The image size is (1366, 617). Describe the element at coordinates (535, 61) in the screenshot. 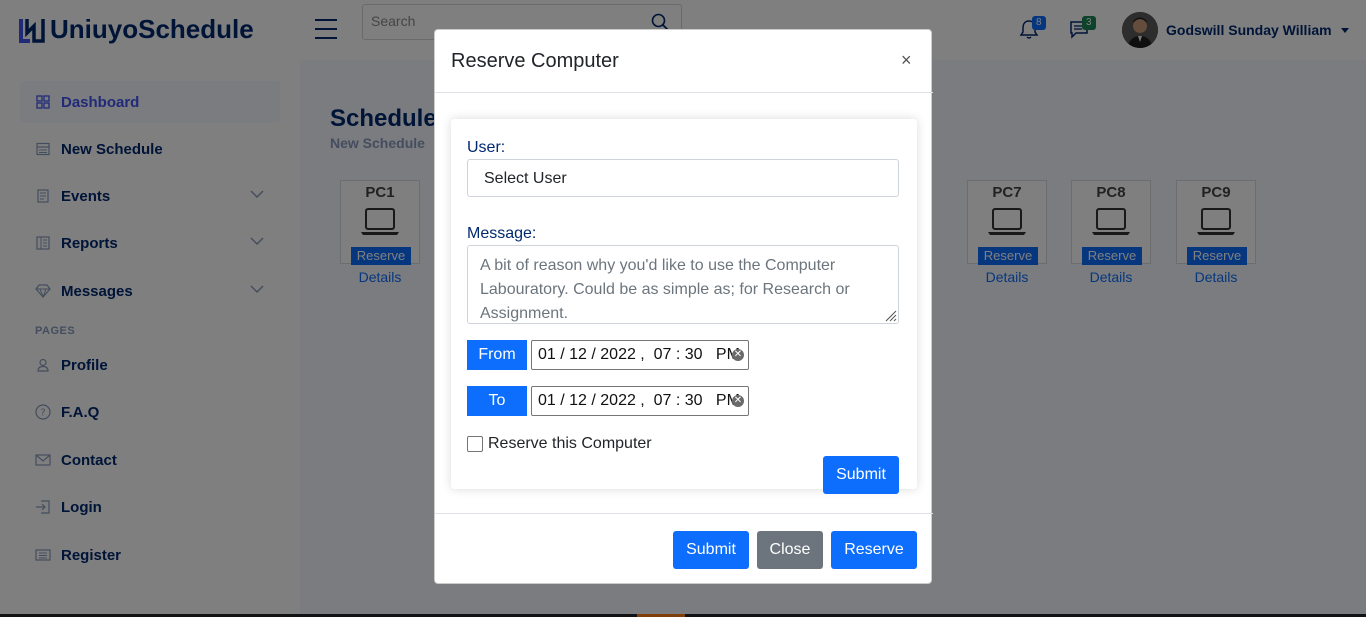

I see `modal-title: Reserve Computer` at that location.